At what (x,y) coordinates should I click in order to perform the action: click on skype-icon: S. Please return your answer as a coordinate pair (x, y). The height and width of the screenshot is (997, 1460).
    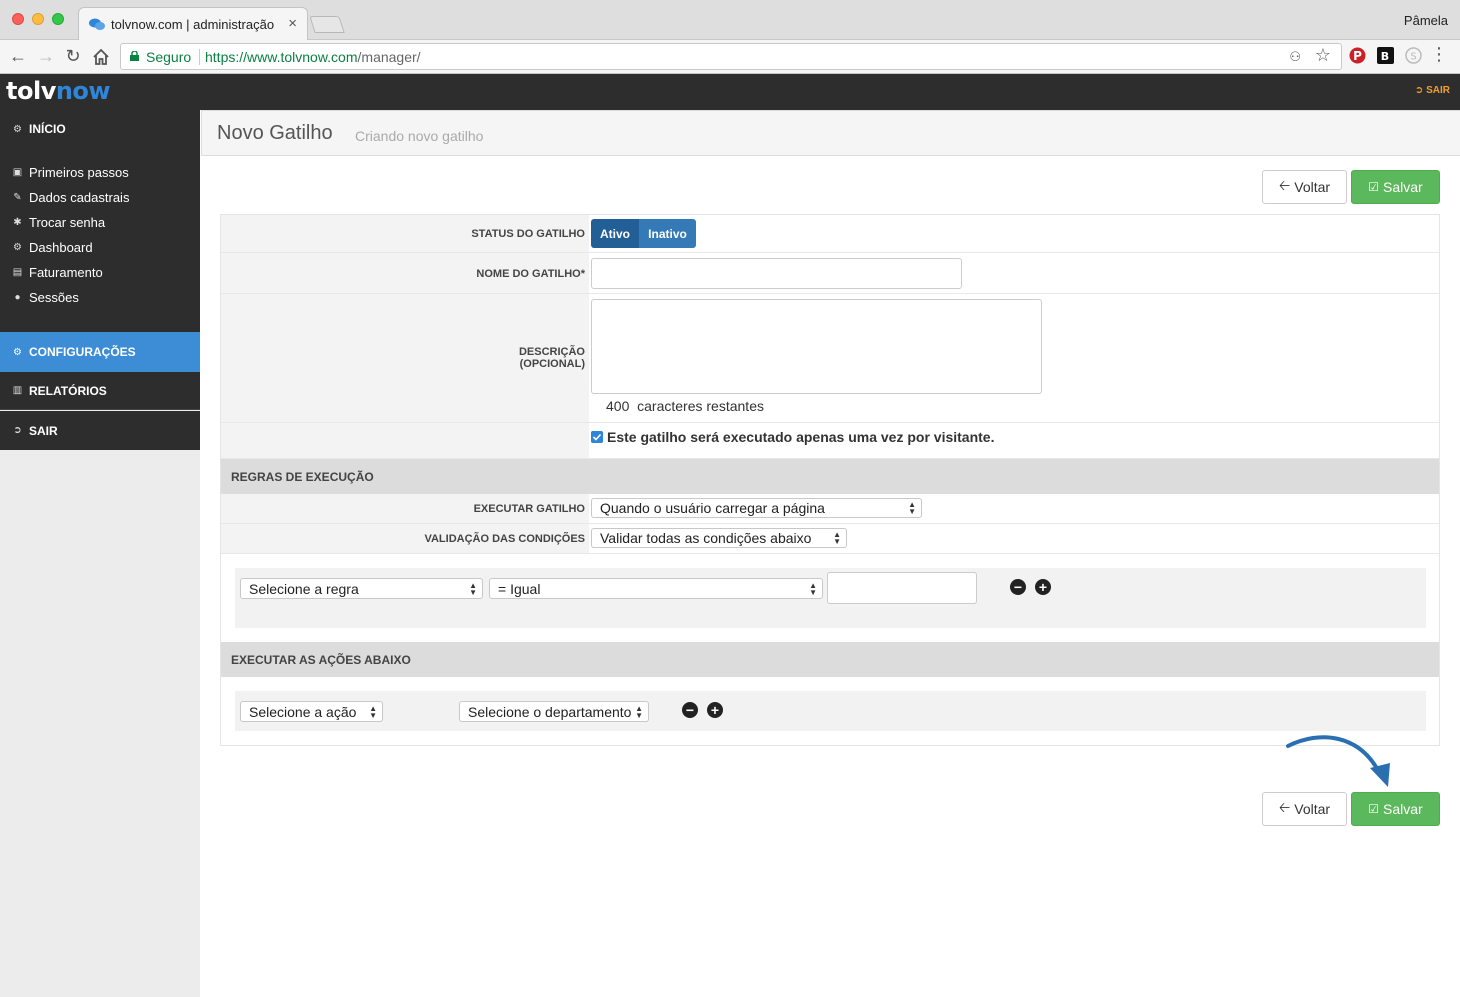
    Looking at the image, I should click on (1413, 55).